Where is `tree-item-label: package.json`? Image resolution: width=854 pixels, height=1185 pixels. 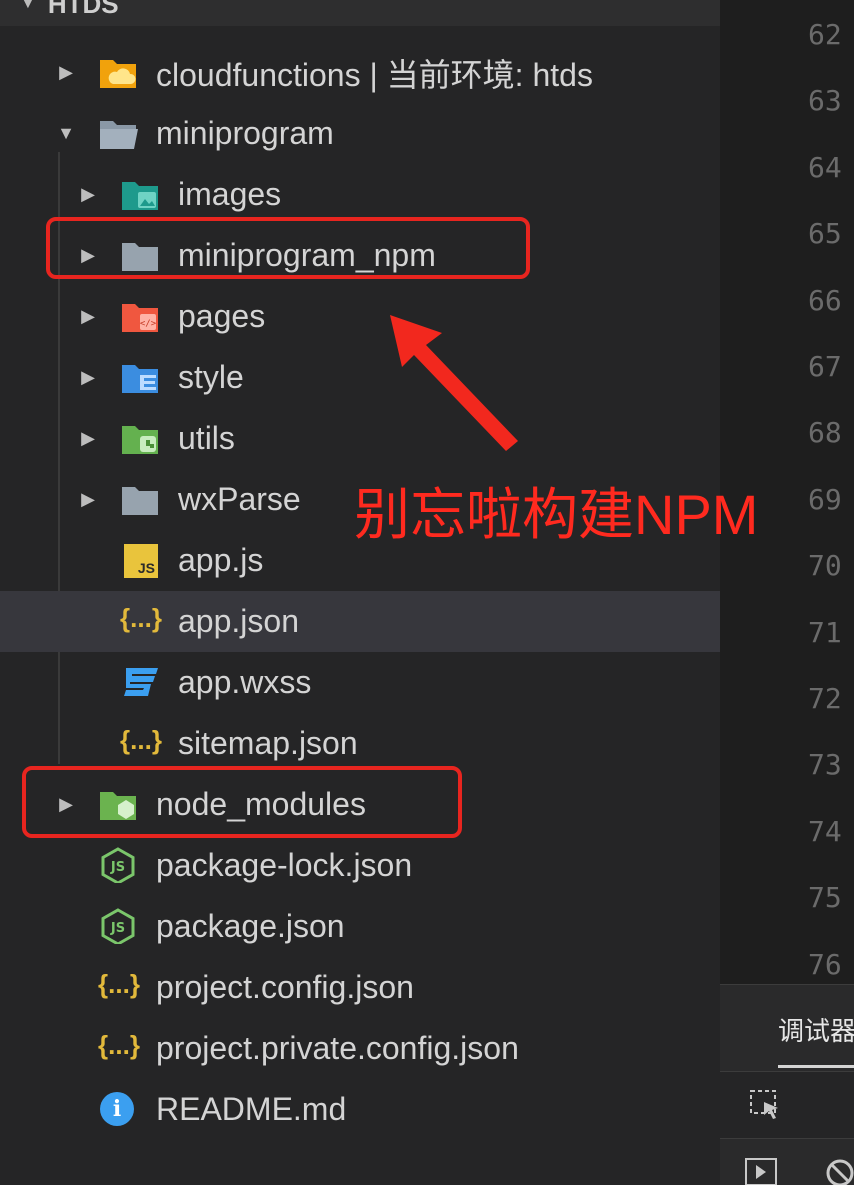
tree-item-label: package.json is located at coordinates (250, 926).